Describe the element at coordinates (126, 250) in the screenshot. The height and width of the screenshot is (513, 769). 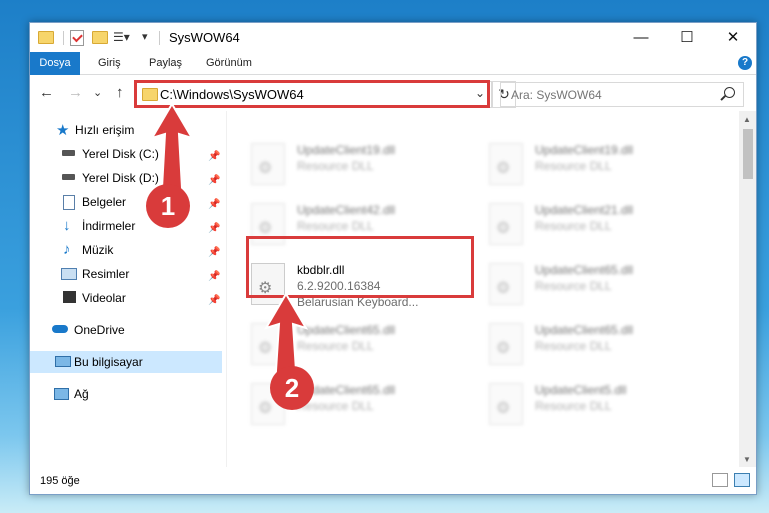
I see `sidebar-item-music: ♪ Müzik 📌` at that location.